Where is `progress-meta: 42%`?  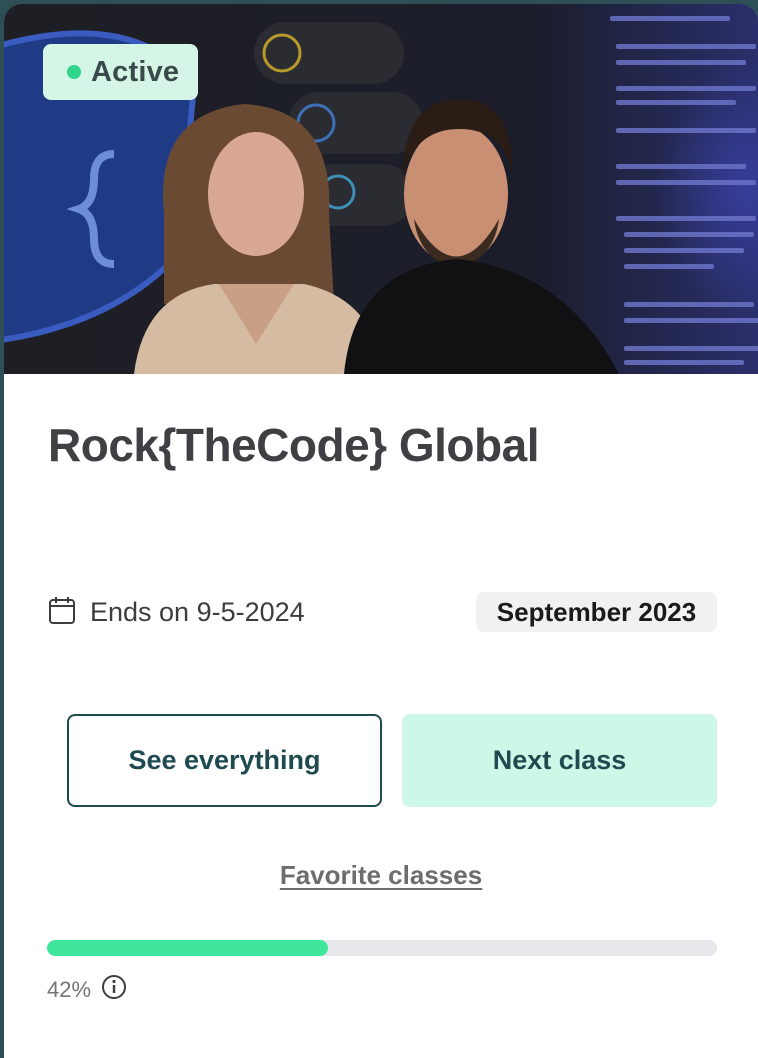 progress-meta: 42% is located at coordinates (87, 989).